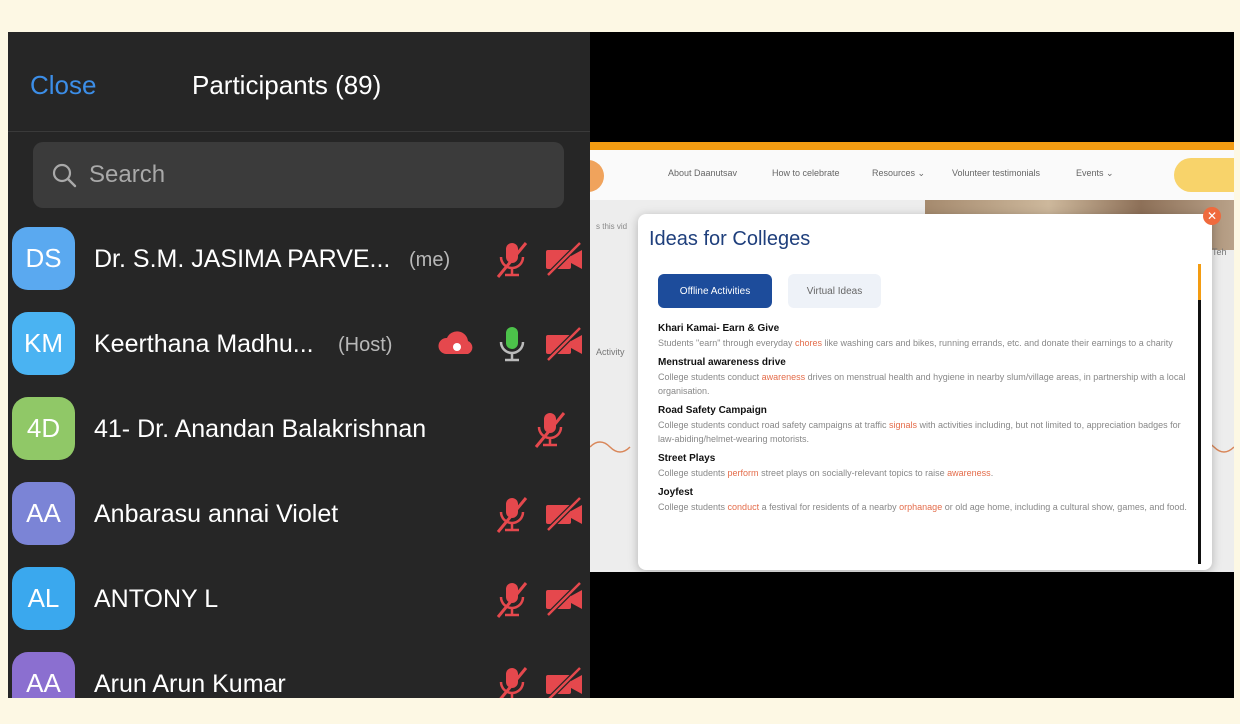 This screenshot has height=724, width=1240. What do you see at coordinates (299, 670) in the screenshot?
I see `participant-row: AA Arun Arun Kumar` at bounding box center [299, 670].